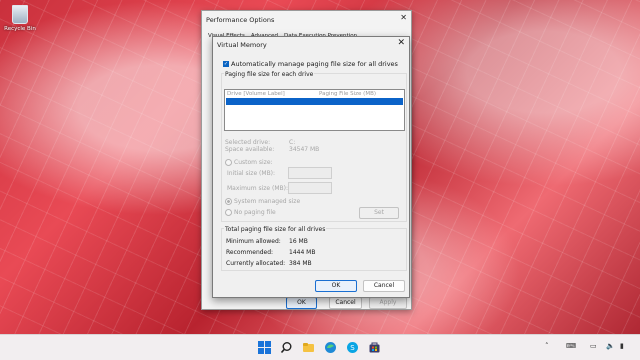 The width and height of the screenshot is (640, 360). What do you see at coordinates (275, 229) in the screenshot?
I see `total-group-title: Total paging file size for all drives` at bounding box center [275, 229].